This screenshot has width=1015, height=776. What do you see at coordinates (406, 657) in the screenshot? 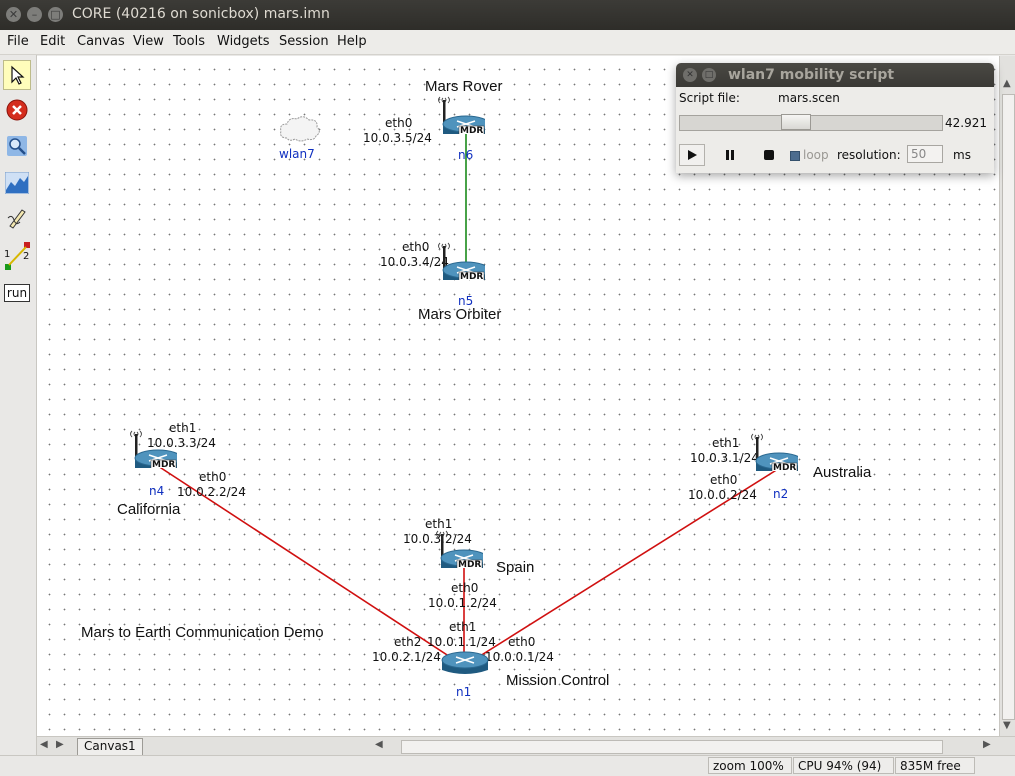
I see `node-n1-eth2-ip: 10.0.2.1/24` at bounding box center [406, 657].